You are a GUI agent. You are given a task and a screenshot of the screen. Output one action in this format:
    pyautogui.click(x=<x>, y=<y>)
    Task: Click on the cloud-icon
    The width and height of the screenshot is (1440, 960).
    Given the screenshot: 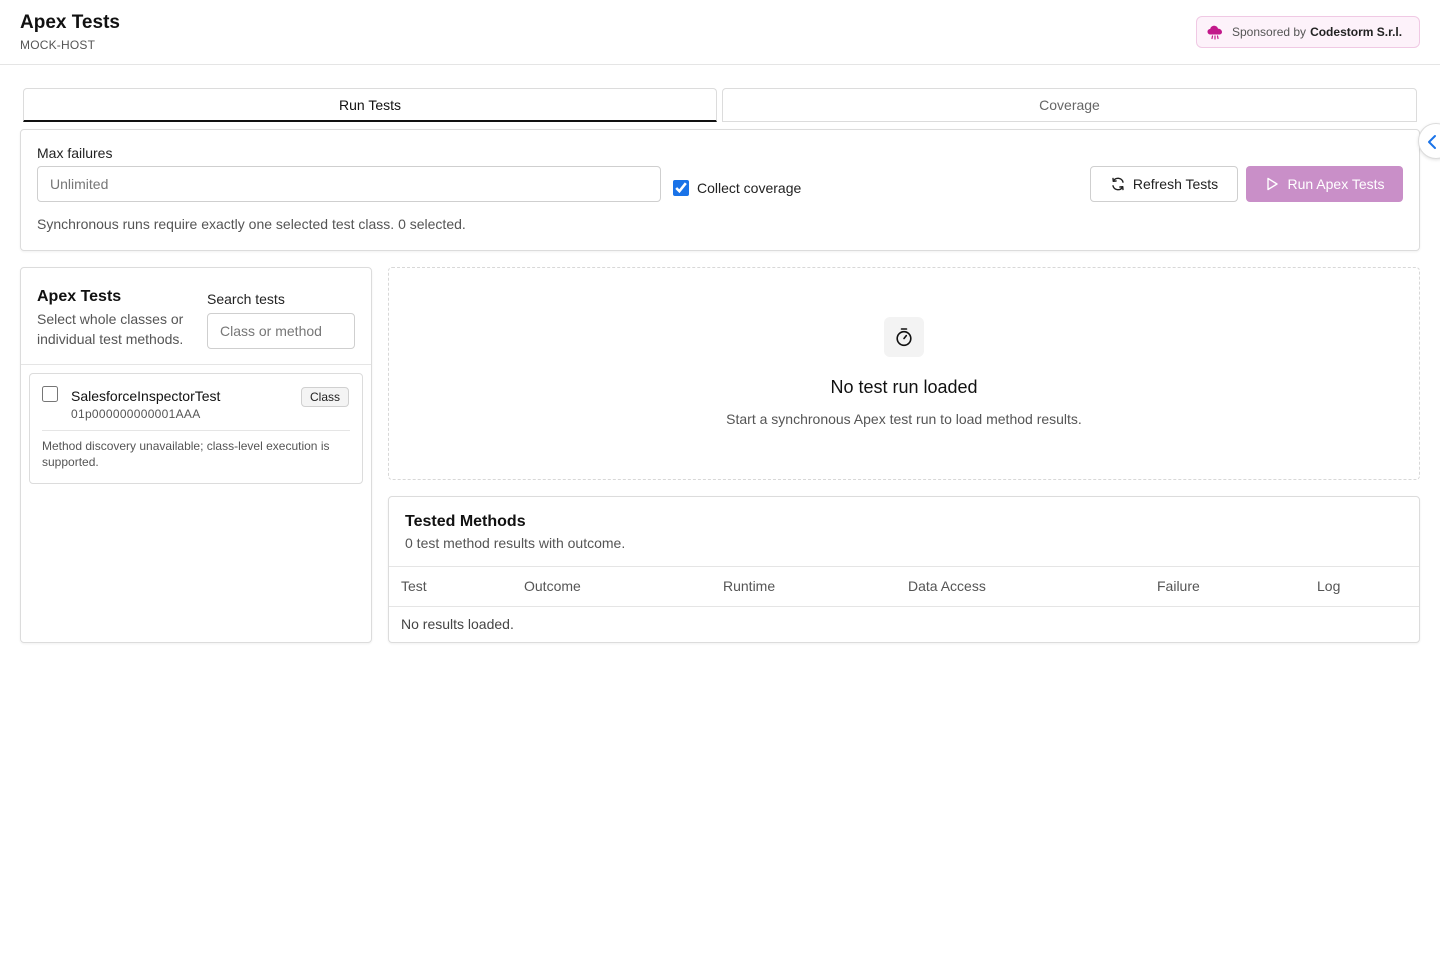 What is the action you would take?
    pyautogui.click(x=1215, y=32)
    